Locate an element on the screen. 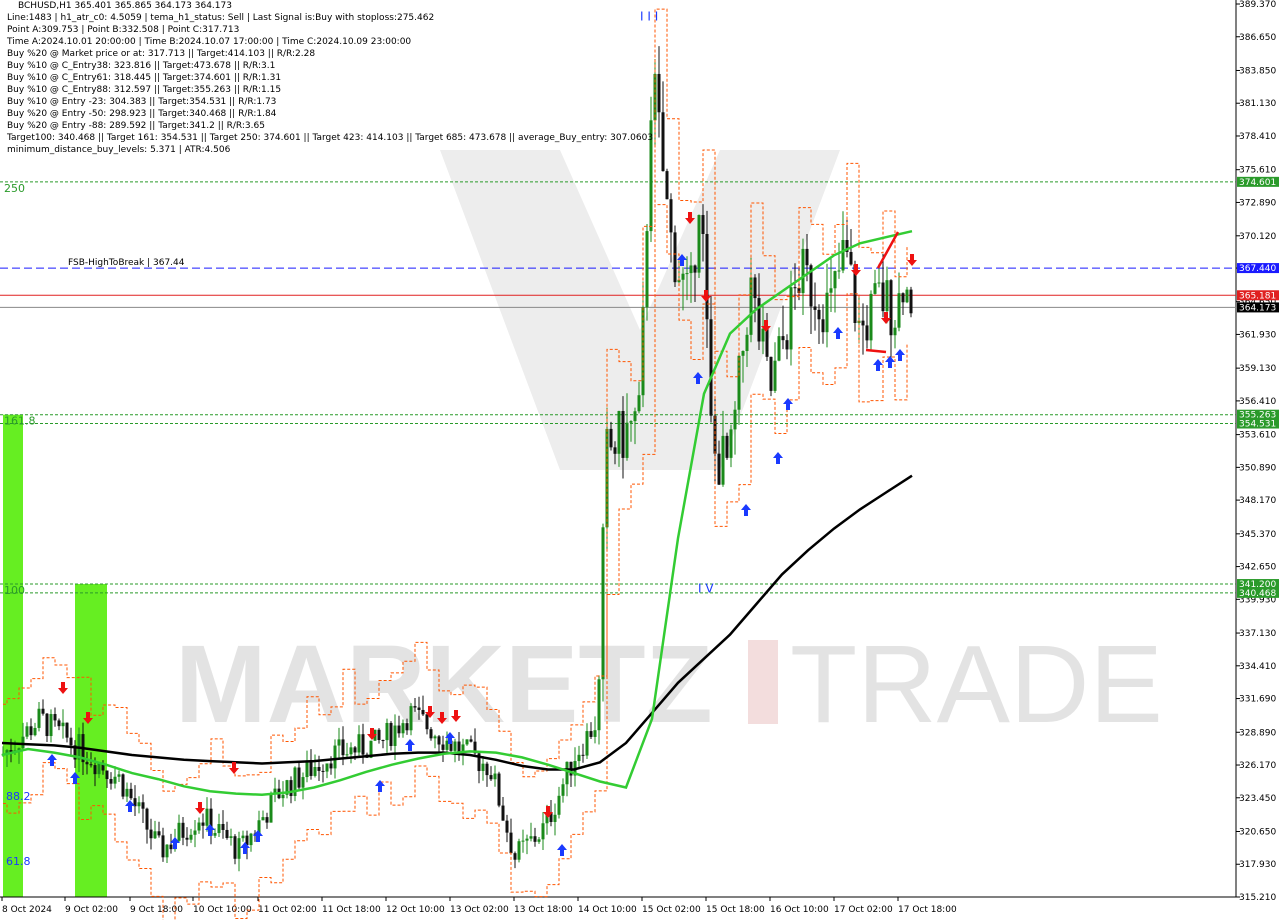  level-fib-label: 100 is located at coordinates (14, 590).